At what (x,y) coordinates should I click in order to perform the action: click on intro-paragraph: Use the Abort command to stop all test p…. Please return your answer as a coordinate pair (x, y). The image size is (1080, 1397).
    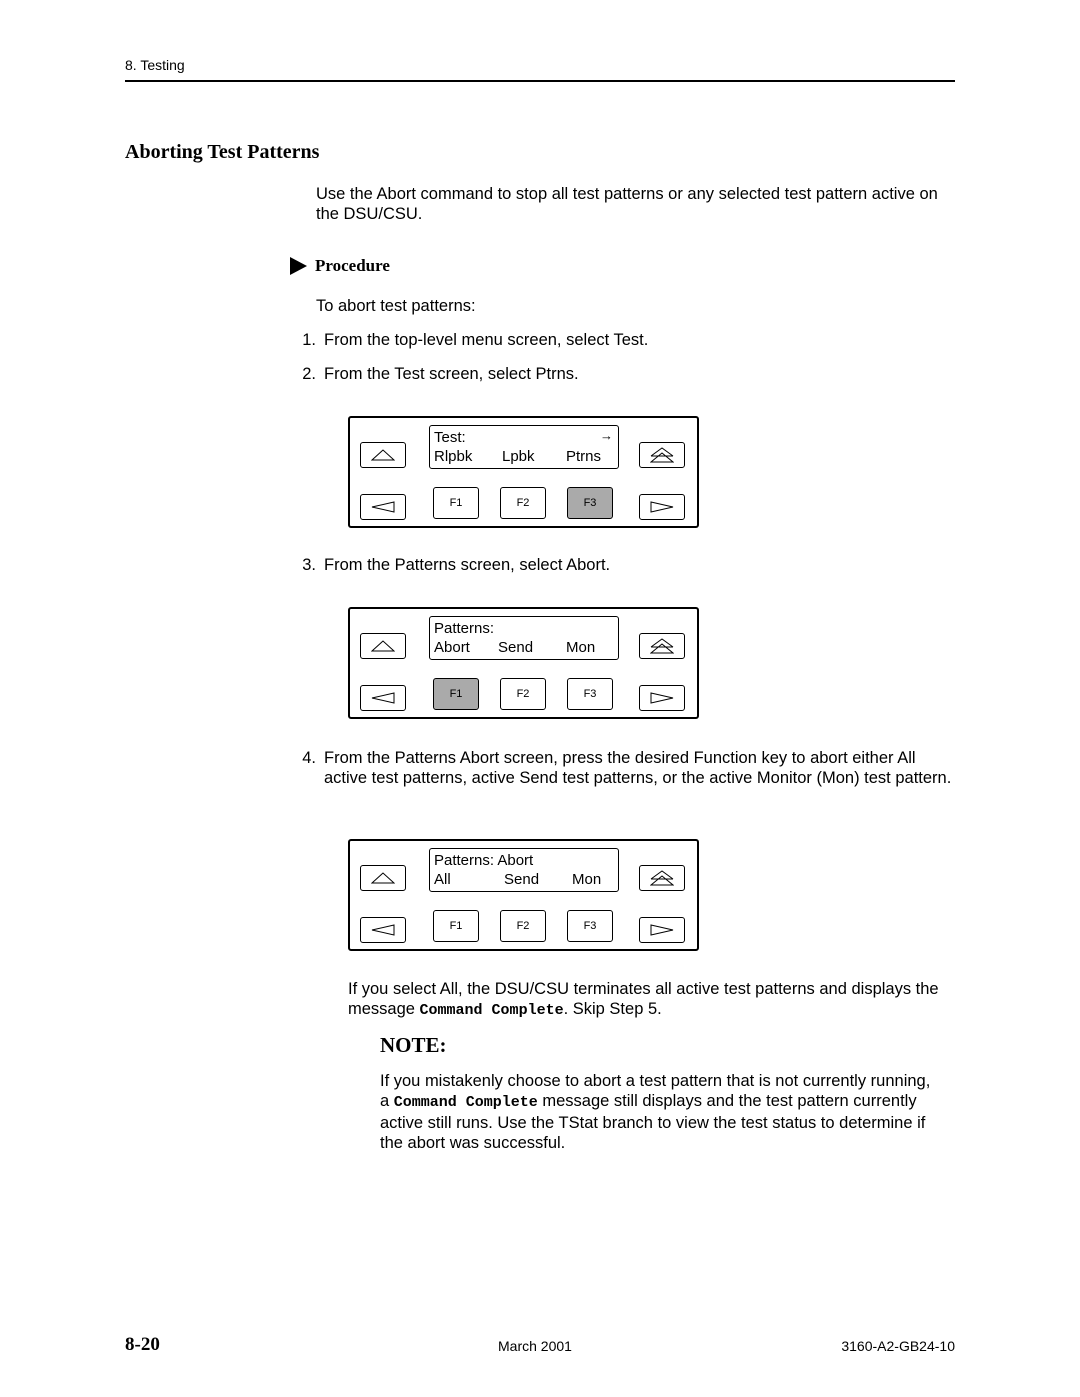
    Looking at the image, I should click on (627, 204).